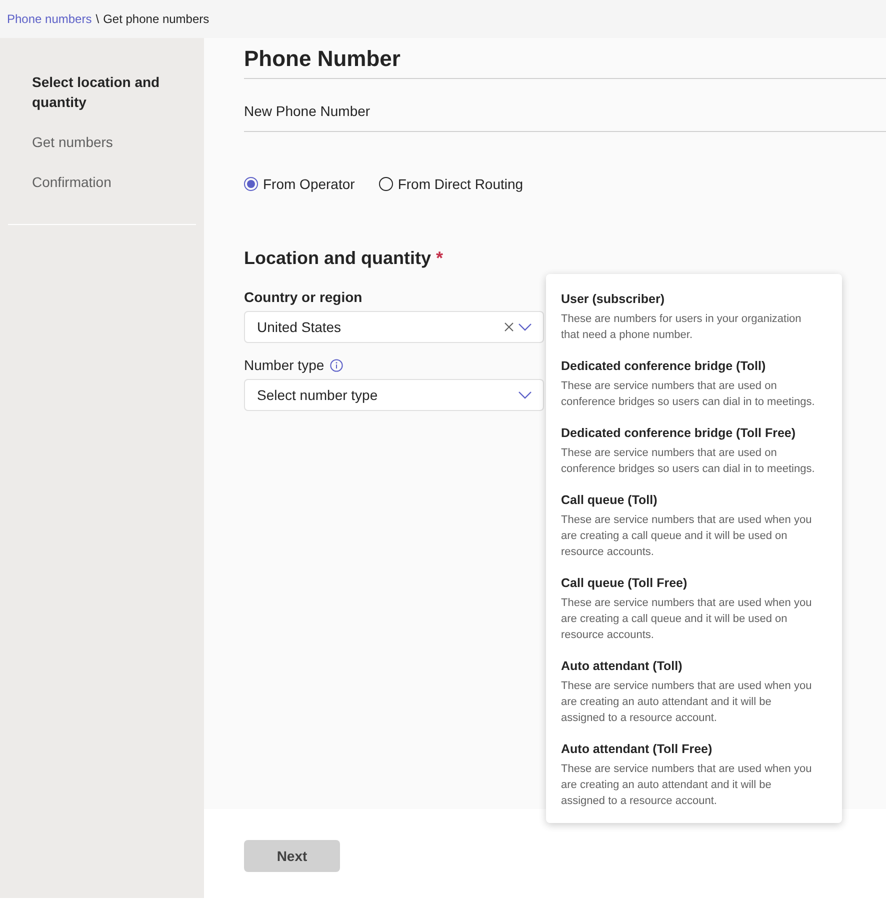 The width and height of the screenshot is (886, 903). I want to click on option-title: Auto attendant (Toll Free), so click(689, 749).